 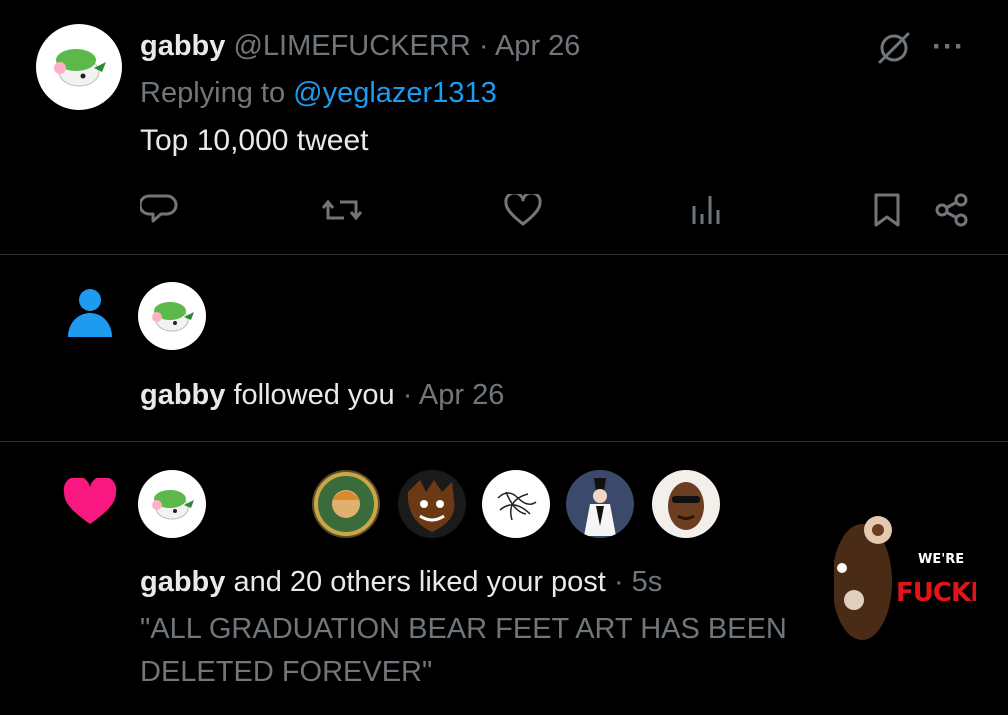 I want to click on replying-to-handle: @yeglazer1313, so click(x=395, y=93).